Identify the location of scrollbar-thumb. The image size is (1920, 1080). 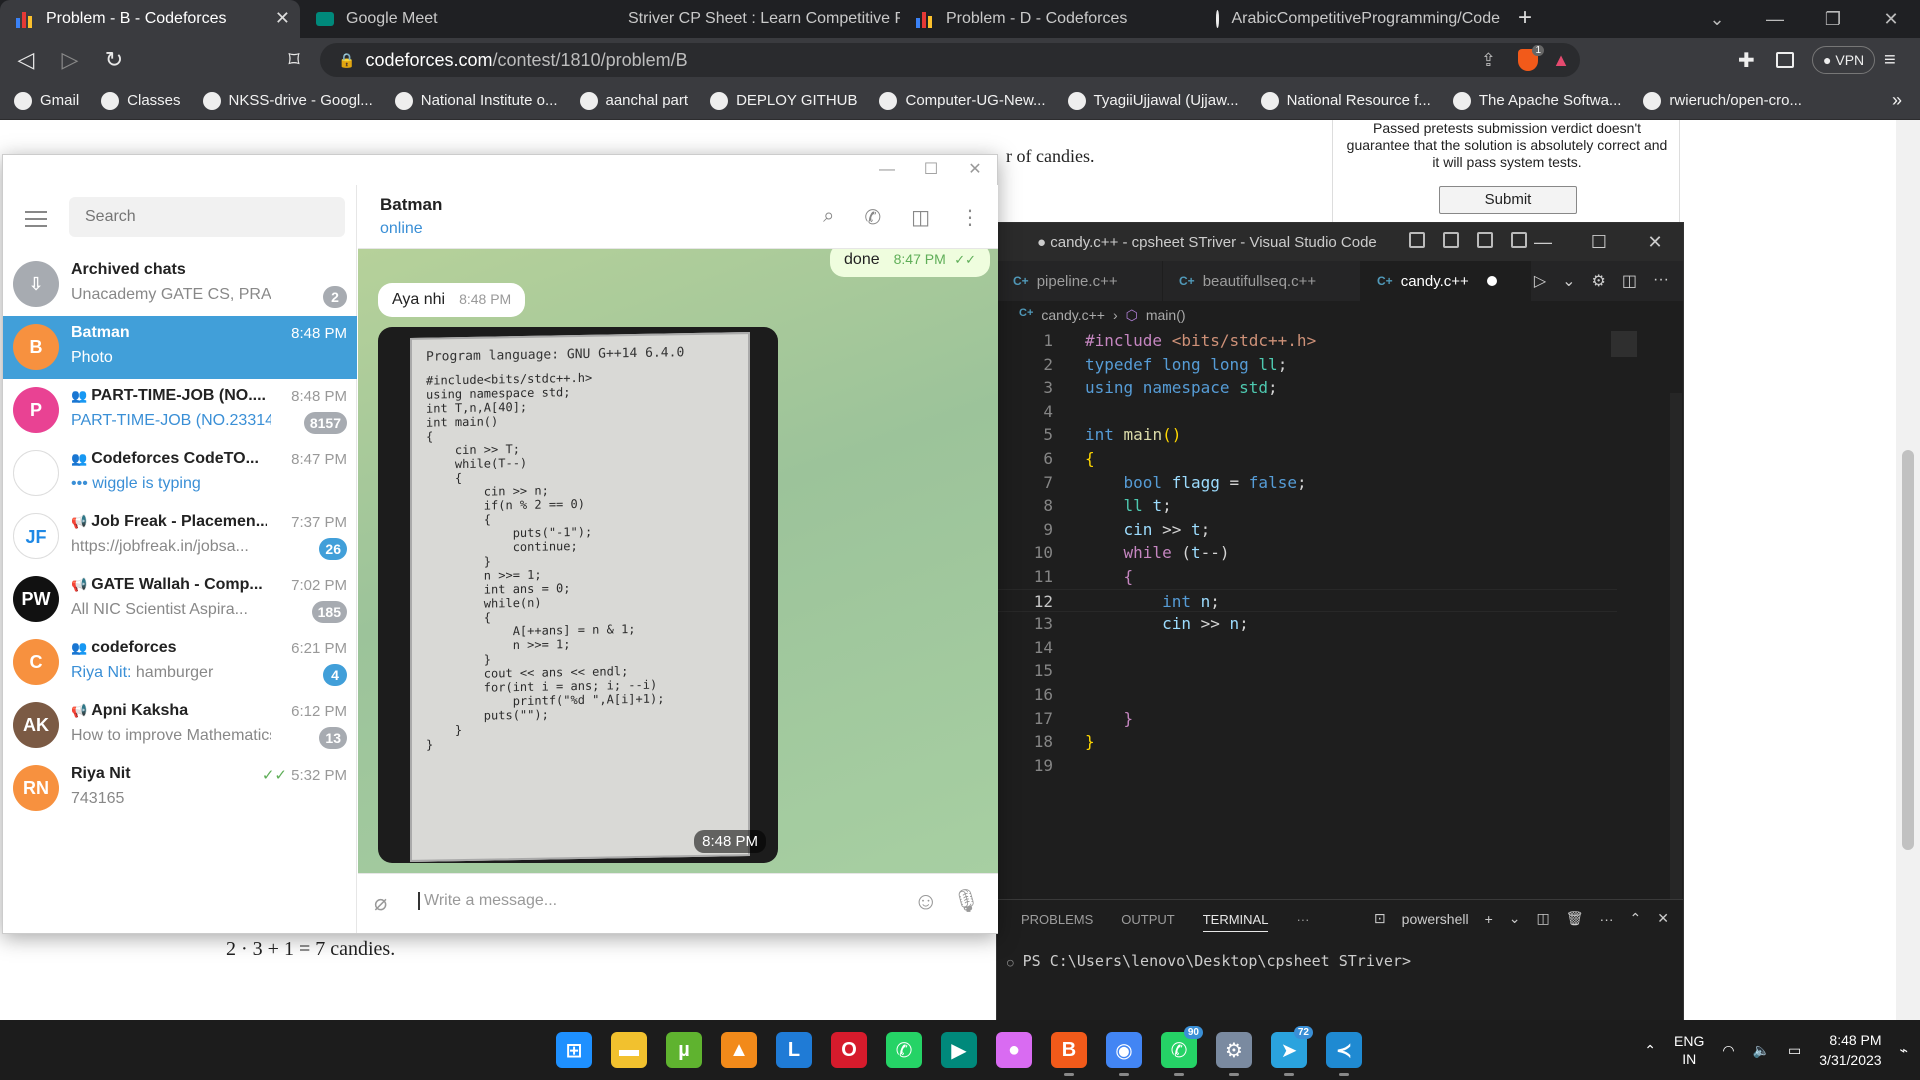
(1908, 650).